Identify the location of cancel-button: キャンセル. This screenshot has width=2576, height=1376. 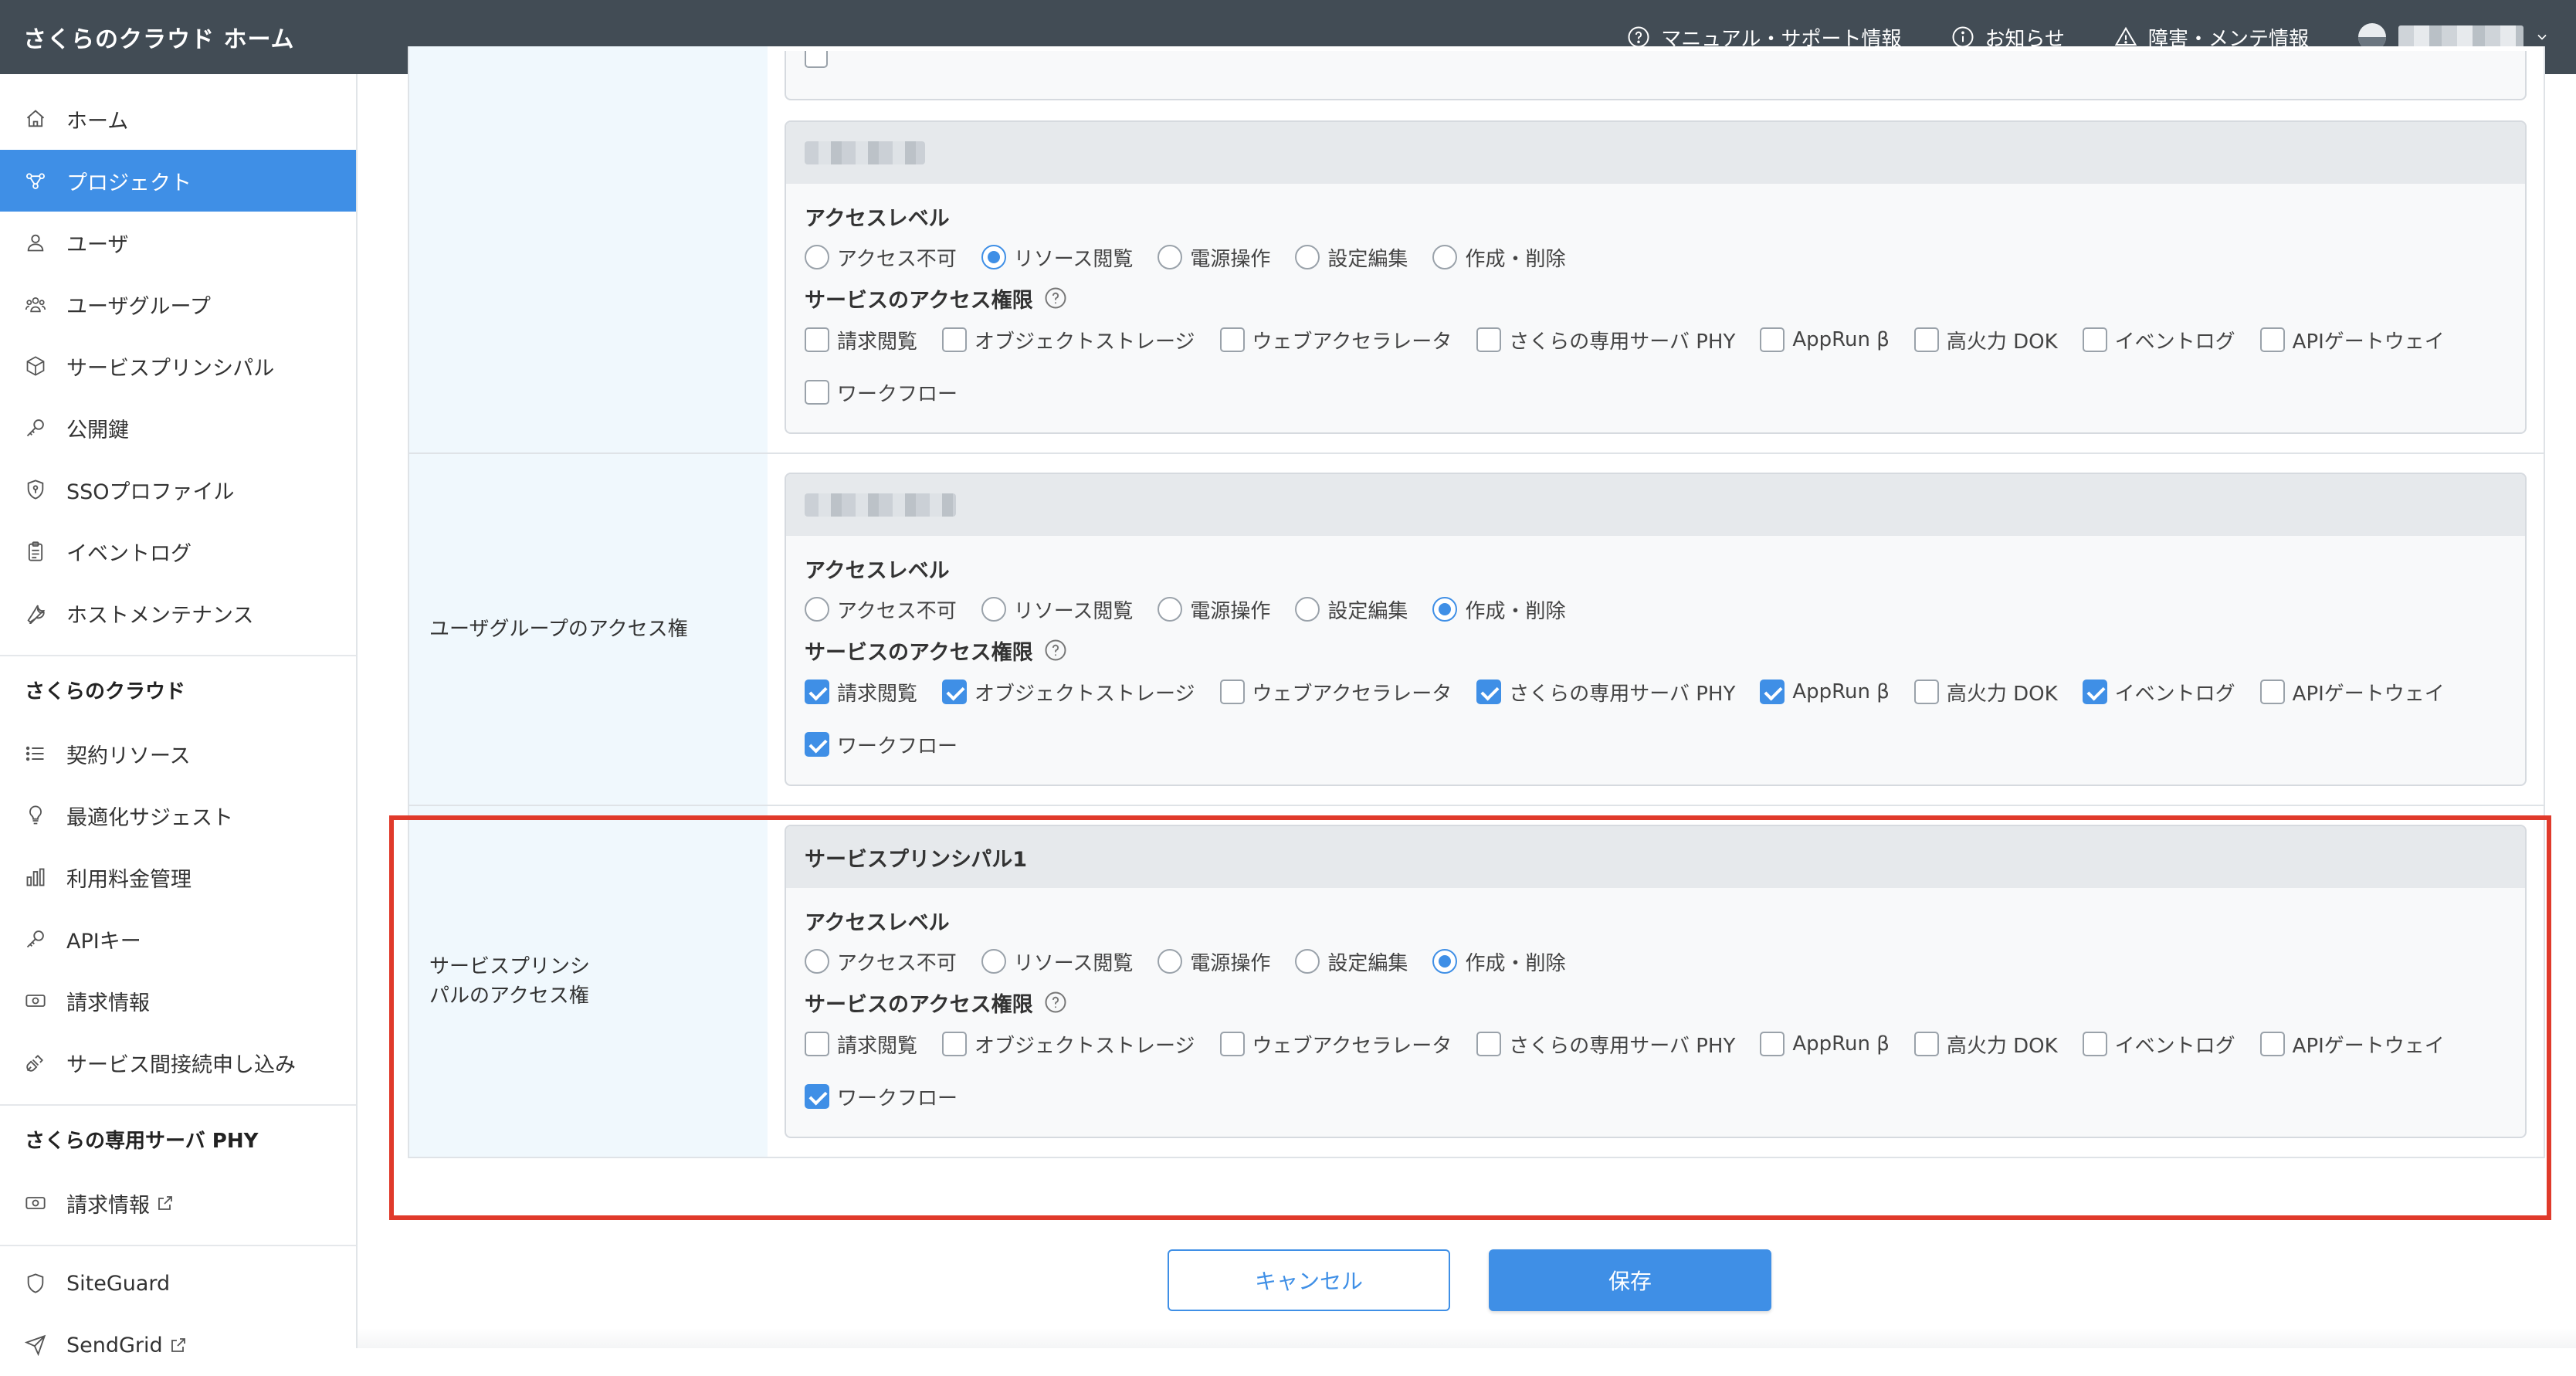
(1309, 1280).